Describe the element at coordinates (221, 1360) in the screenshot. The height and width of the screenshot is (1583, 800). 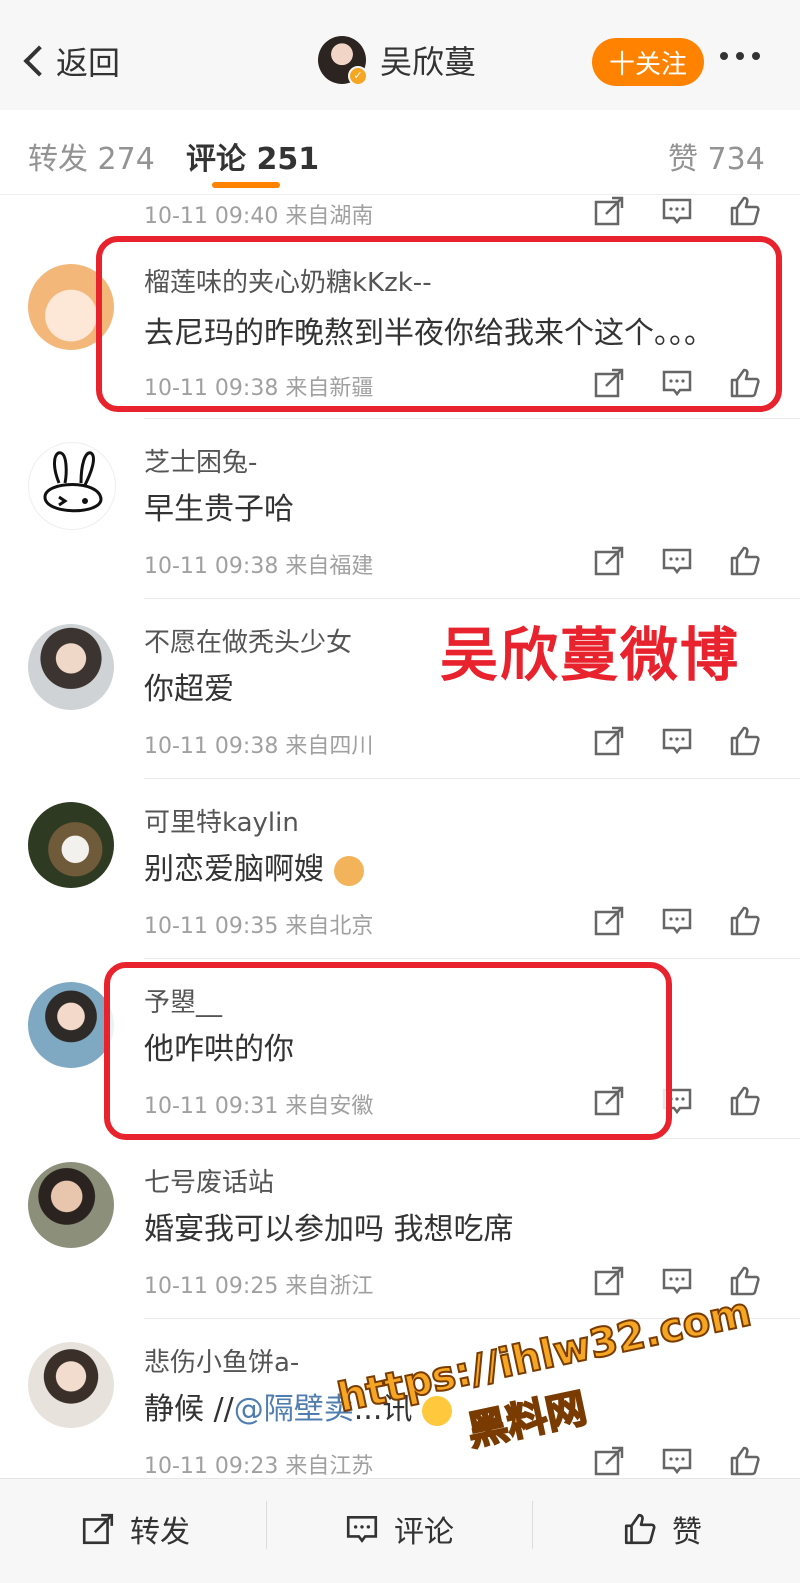
I see `comment-username: 悲伤小鱼饼a-` at that location.